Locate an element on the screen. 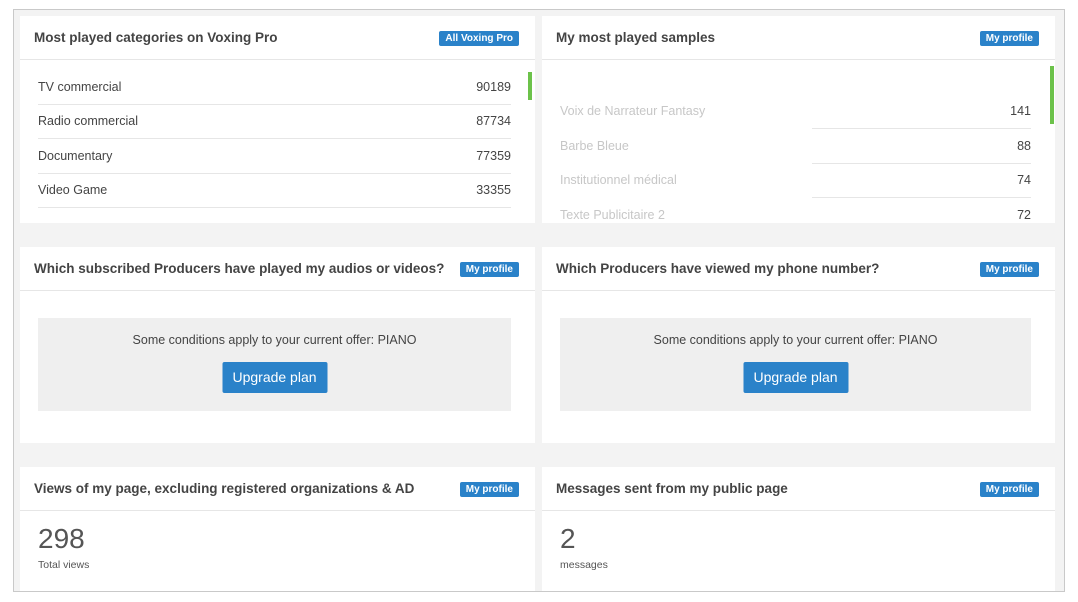 The height and width of the screenshot is (602, 1078). panel-header: My most played samples My profile is located at coordinates (798, 38).